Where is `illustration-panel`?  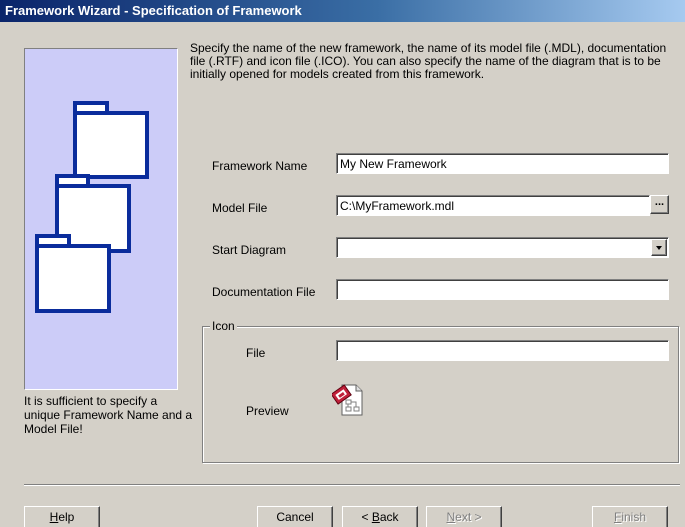
illustration-panel is located at coordinates (101, 219).